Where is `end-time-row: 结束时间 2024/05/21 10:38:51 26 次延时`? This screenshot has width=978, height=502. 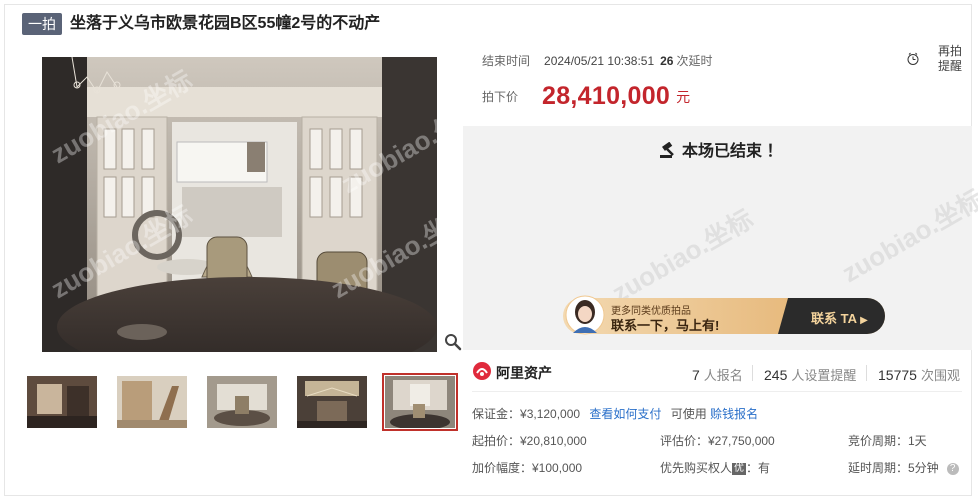 end-time-row: 结束时间 2024/05/21 10:38:51 26 次延时 is located at coordinates (597, 60).